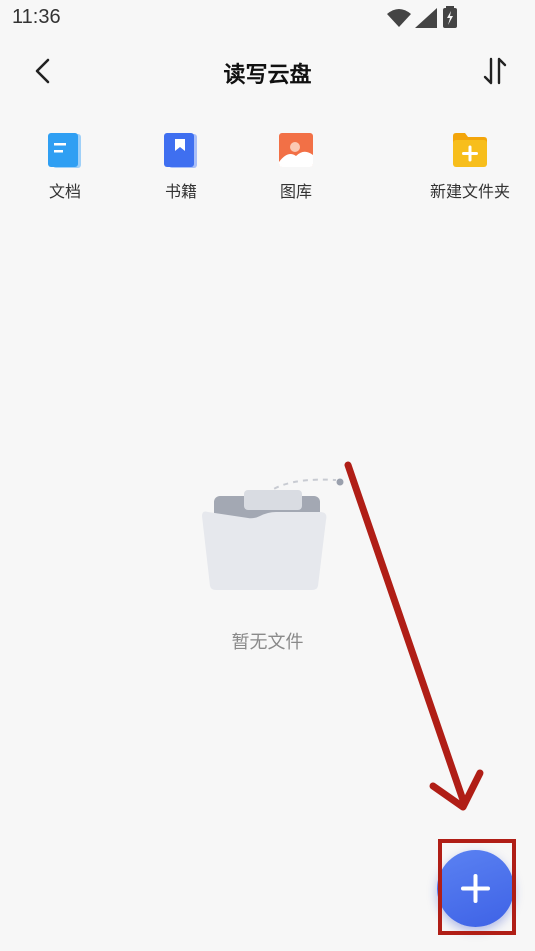 The height and width of the screenshot is (951, 535). I want to click on status-bar: 11:36, so click(267, 19).